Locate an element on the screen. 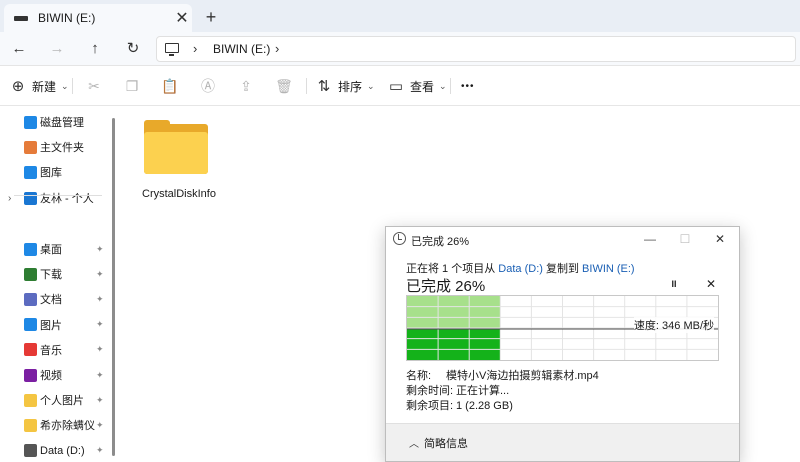 This screenshot has height=462, width=800. name-value: 模特小V海边拍摄剪辑素材.mp4 is located at coordinates (522, 376).